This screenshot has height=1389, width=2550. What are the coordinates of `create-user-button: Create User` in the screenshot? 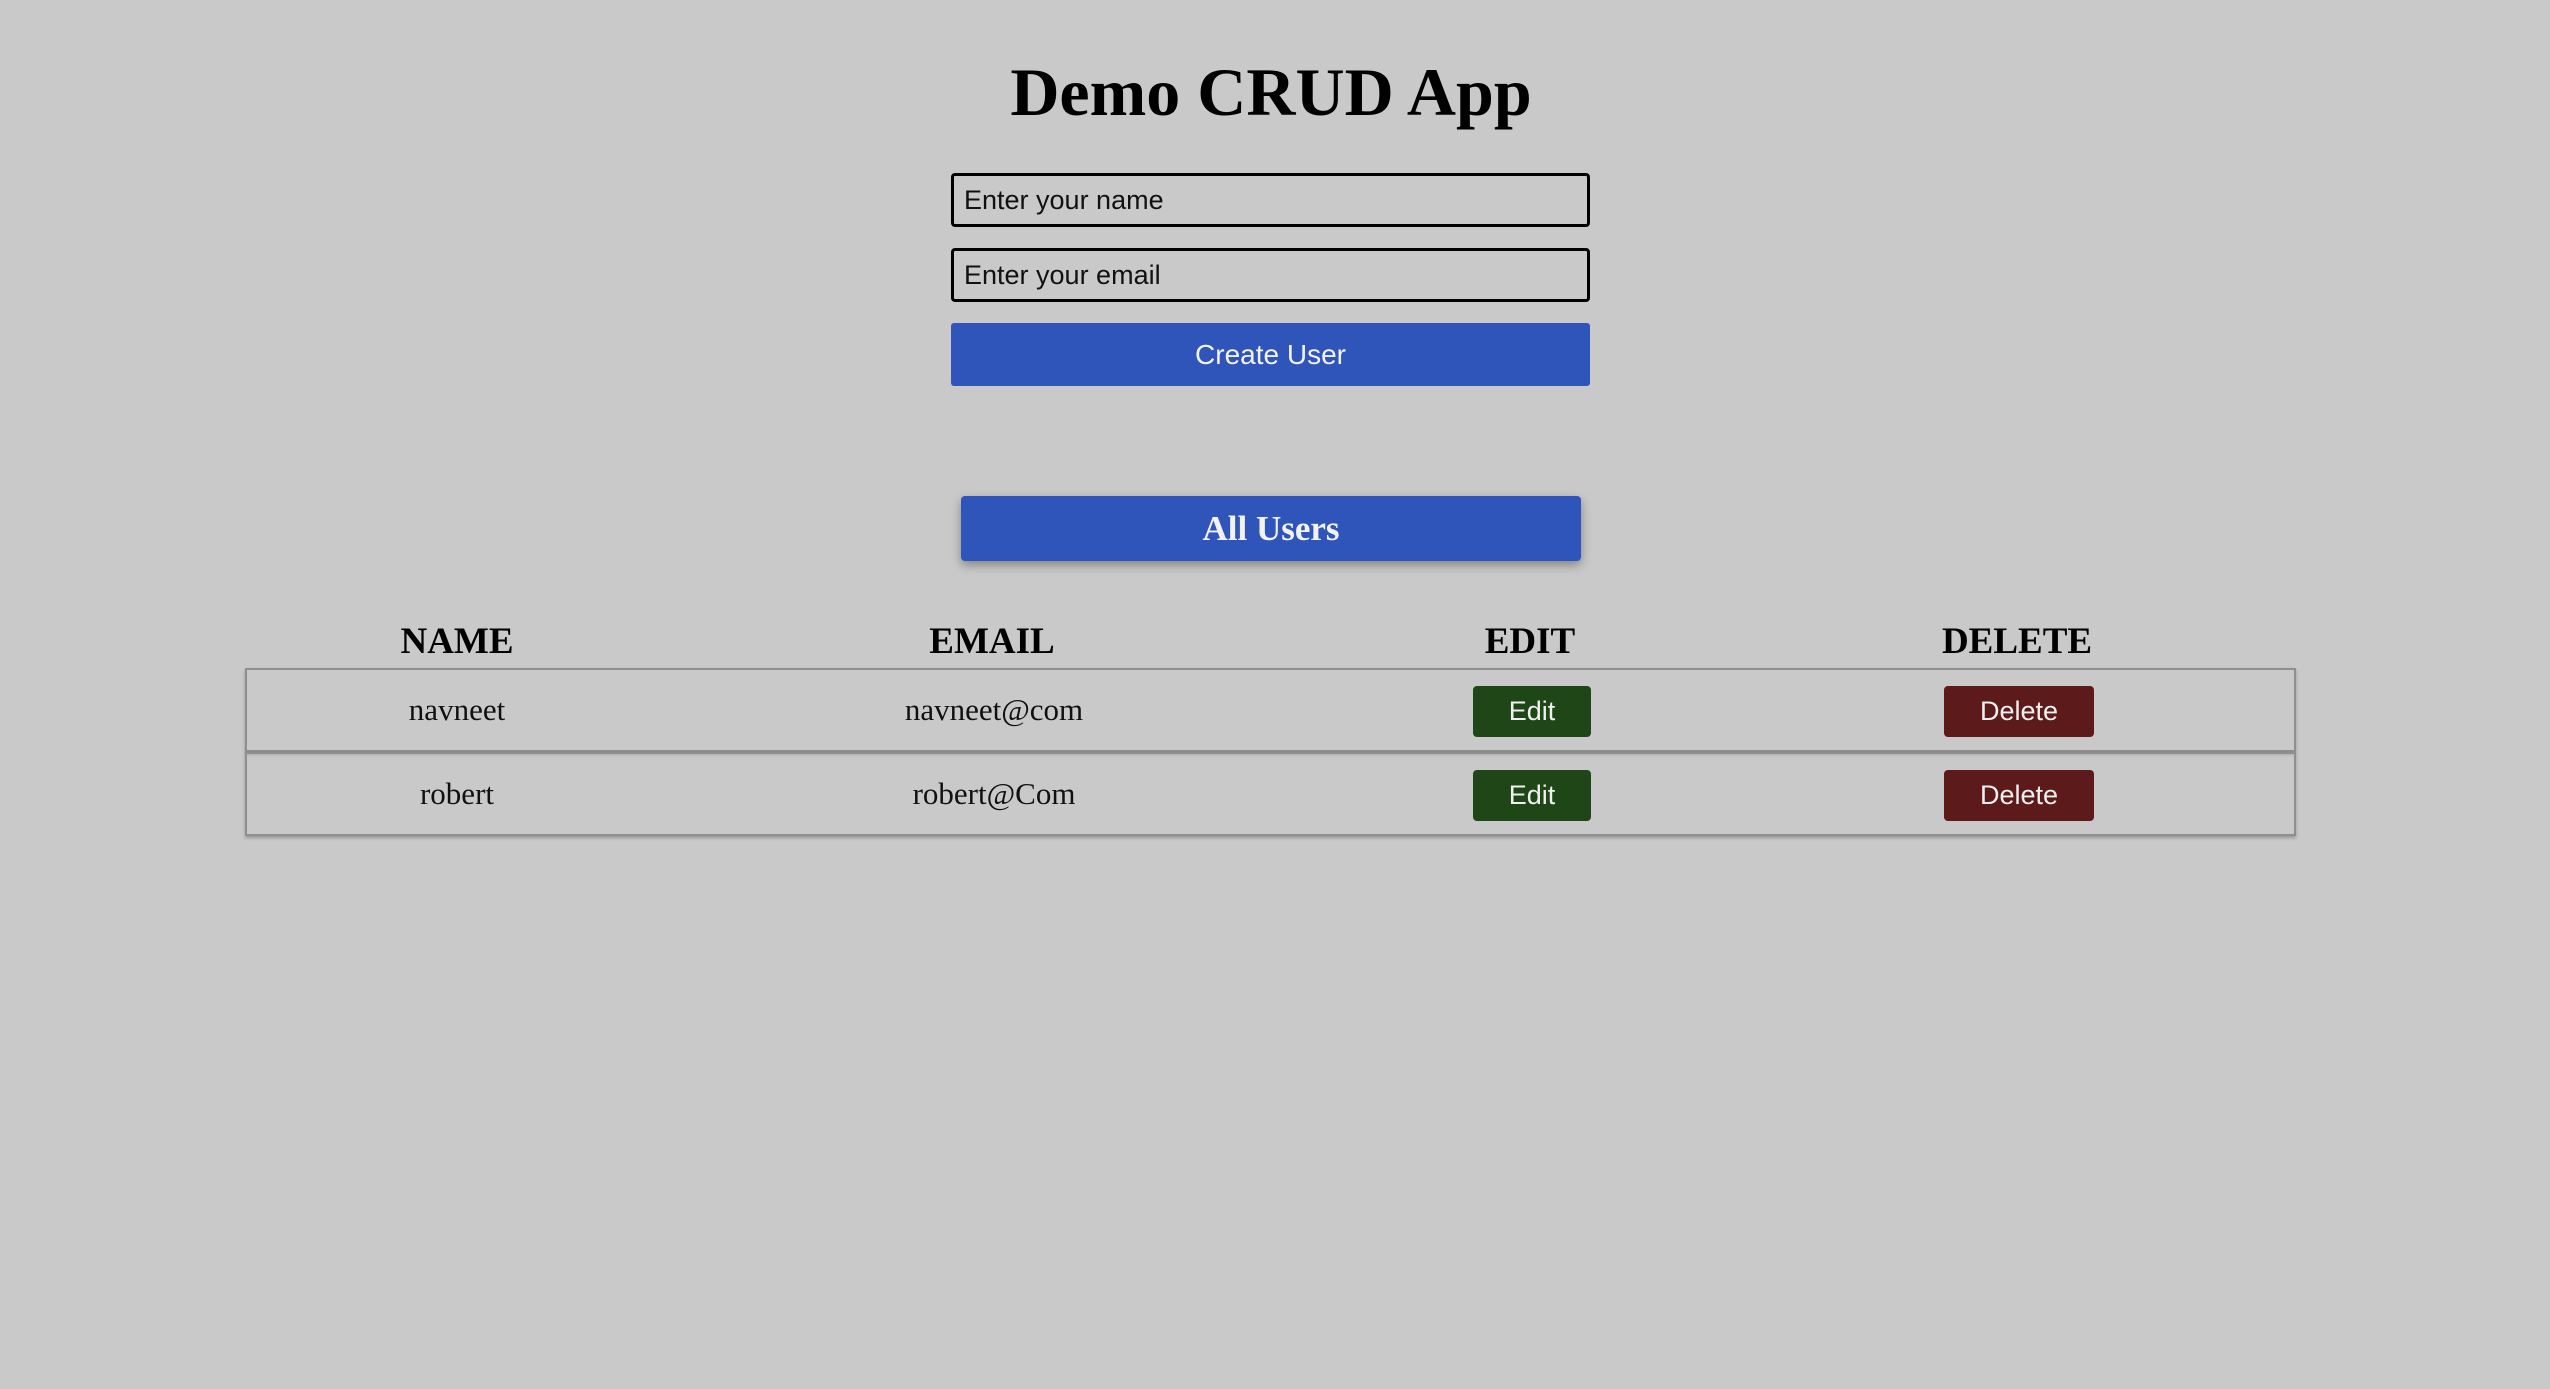 It's located at (1270, 354).